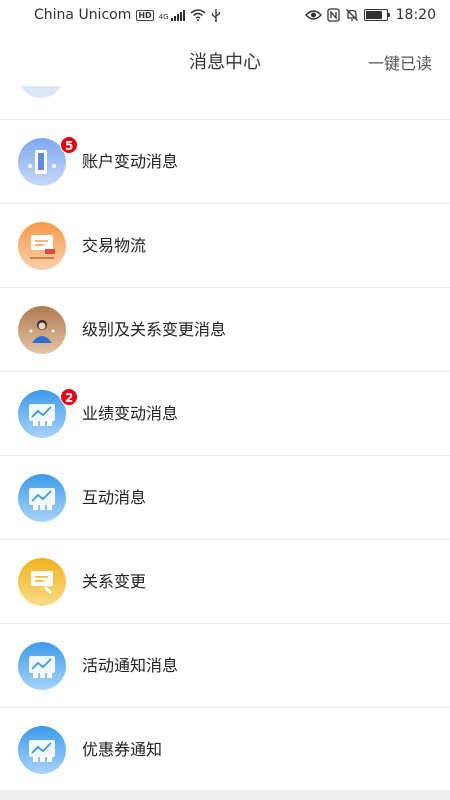  Describe the element at coordinates (400, 62) in the screenshot. I see `mark-all-read-button: 一键已读` at that location.